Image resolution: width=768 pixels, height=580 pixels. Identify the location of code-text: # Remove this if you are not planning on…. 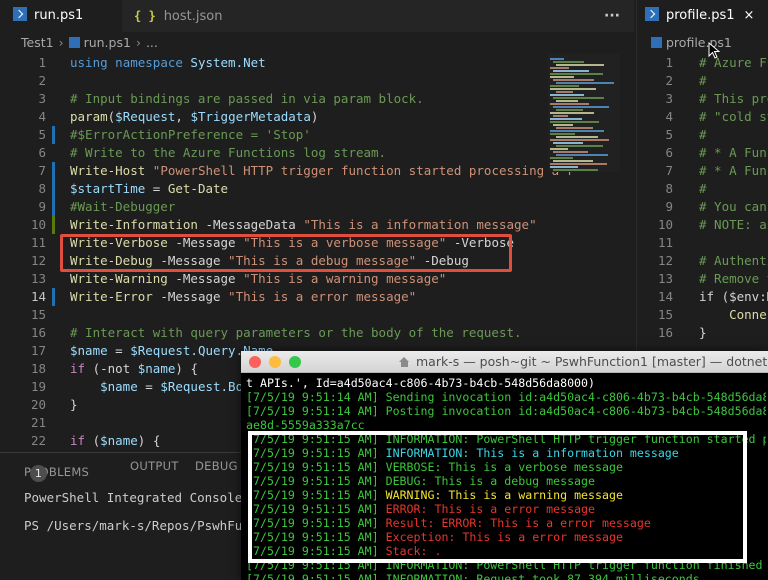
(733, 278).